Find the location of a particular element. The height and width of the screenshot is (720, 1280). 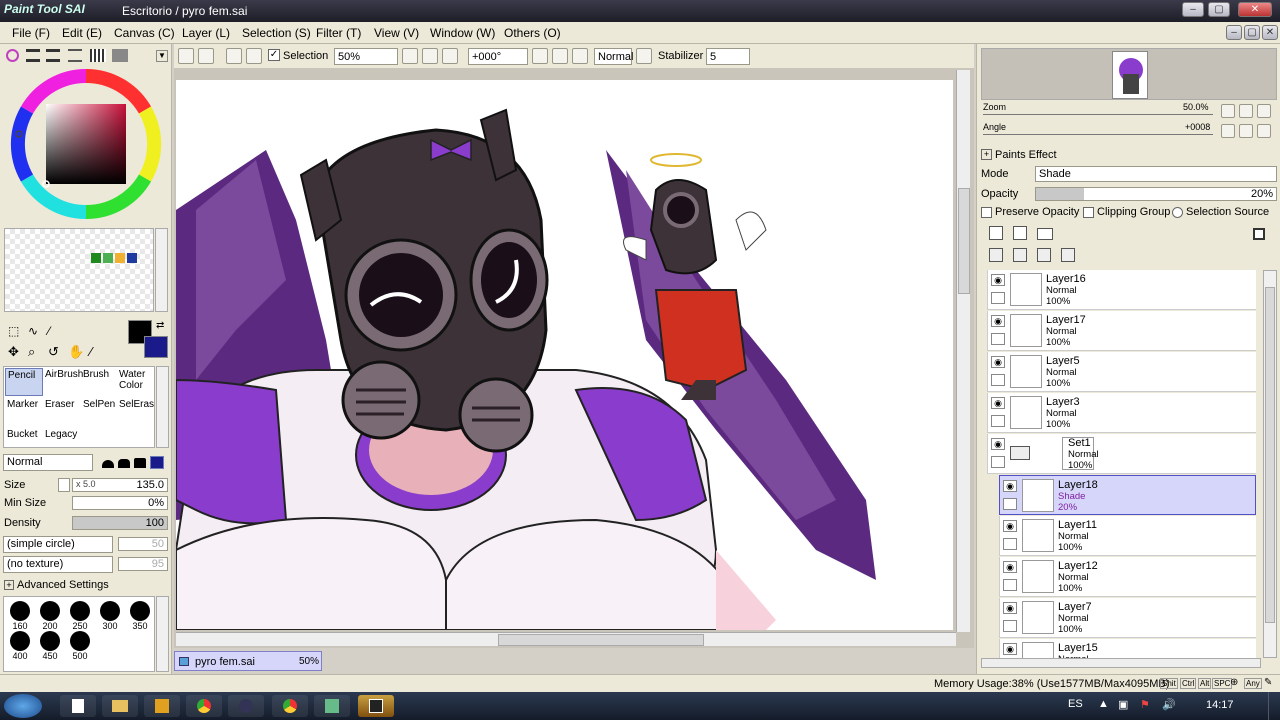

menu-canvas: Canvas (C) is located at coordinates (144, 33).